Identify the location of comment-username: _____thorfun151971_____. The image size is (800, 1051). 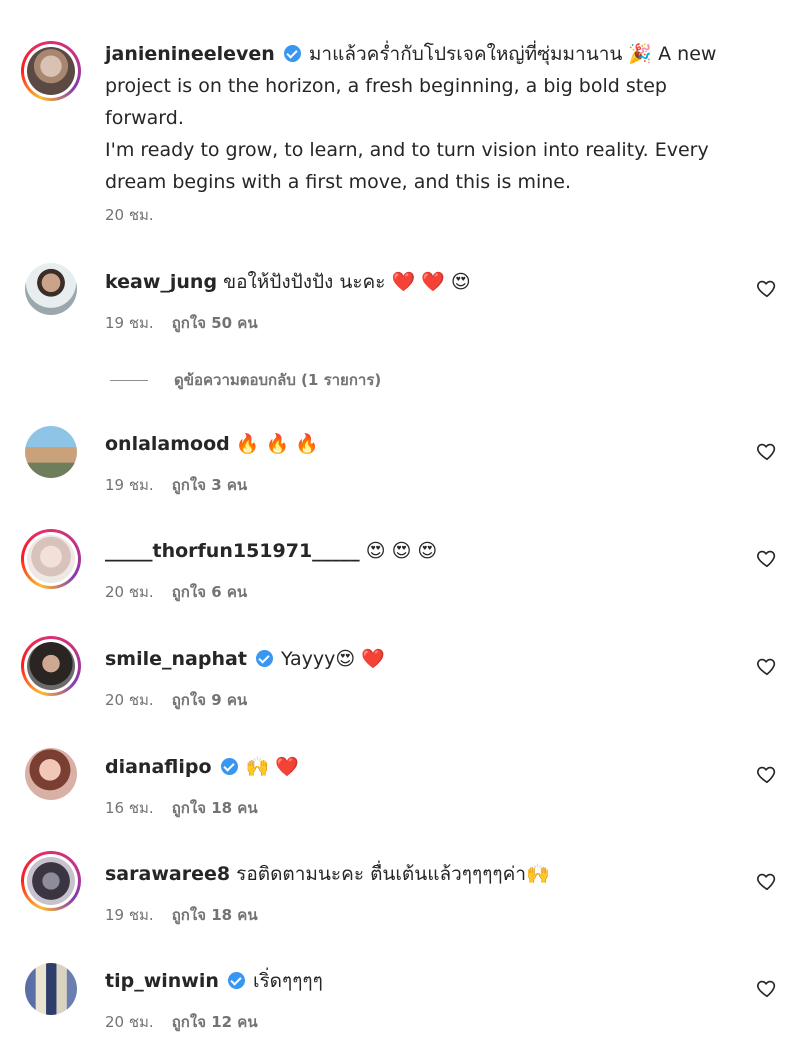
(232, 551).